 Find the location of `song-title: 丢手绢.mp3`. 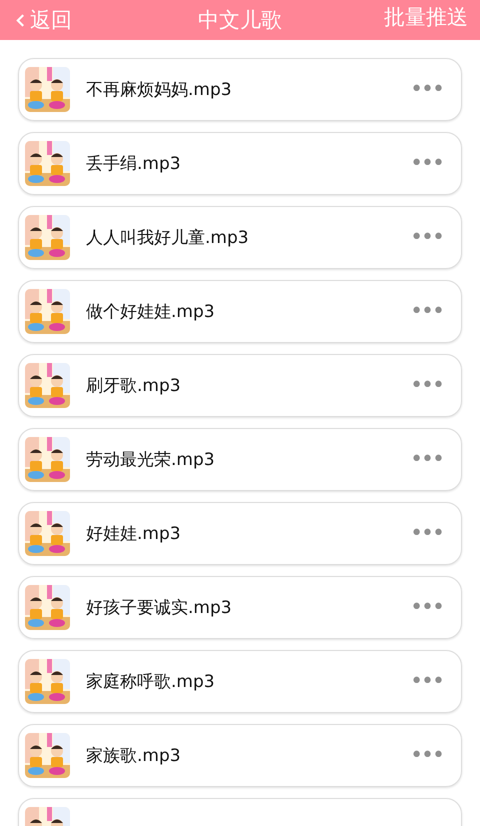

song-title: 丢手绢.mp3 is located at coordinates (134, 164).